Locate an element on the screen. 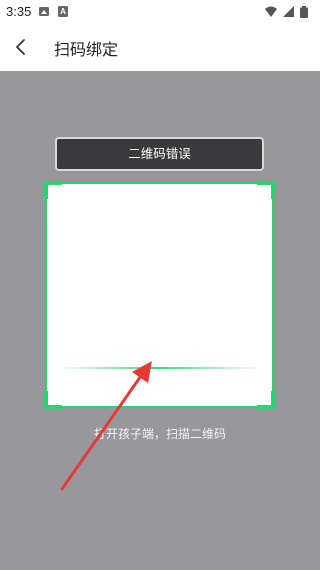 This screenshot has height=570, width=320. chevron-left-icon is located at coordinates (20, 47).